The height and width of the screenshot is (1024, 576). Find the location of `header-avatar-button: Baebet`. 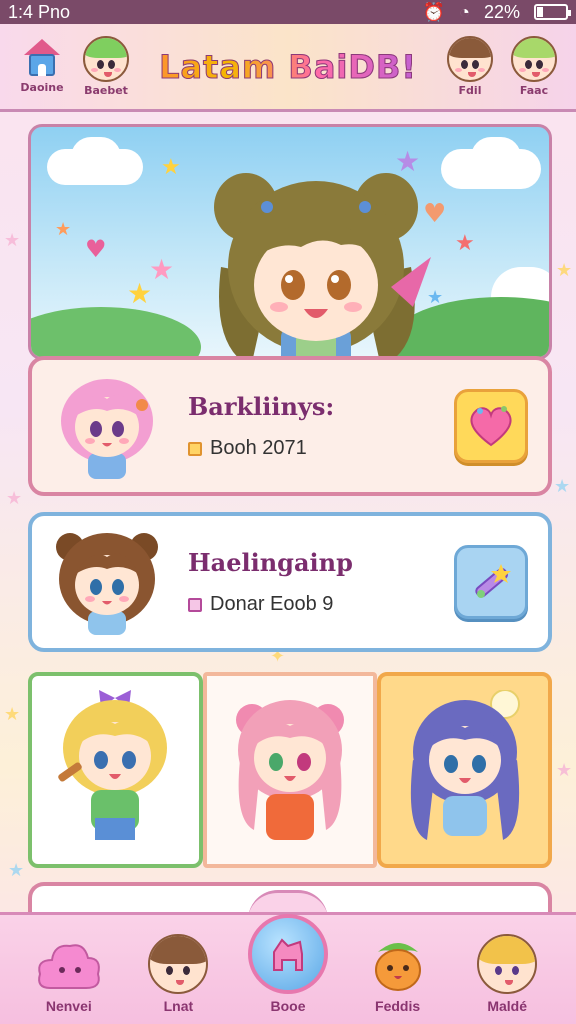

header-avatar-button: Baebet is located at coordinates (106, 66).